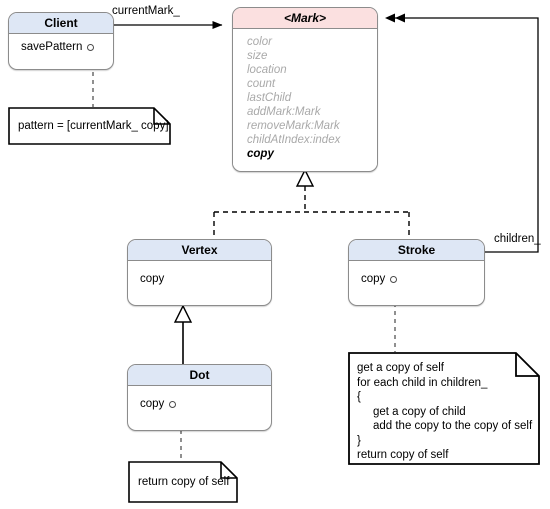 Image resolution: width=550 pixels, height=509 pixels. I want to click on class-box-vertex: Vertex copy, so click(199, 272).